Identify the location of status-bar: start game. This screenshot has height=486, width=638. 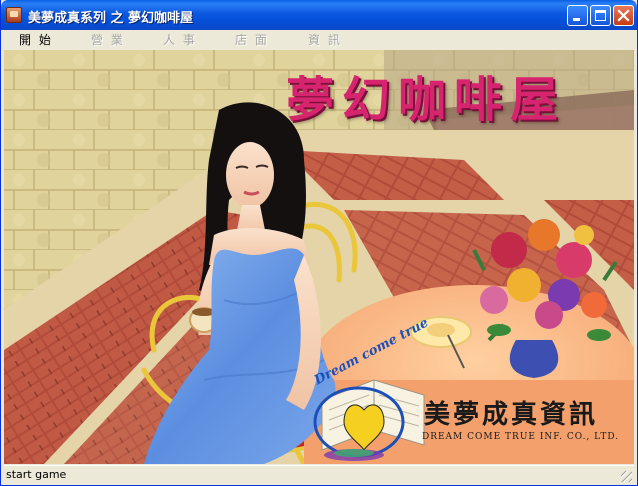
(319, 474).